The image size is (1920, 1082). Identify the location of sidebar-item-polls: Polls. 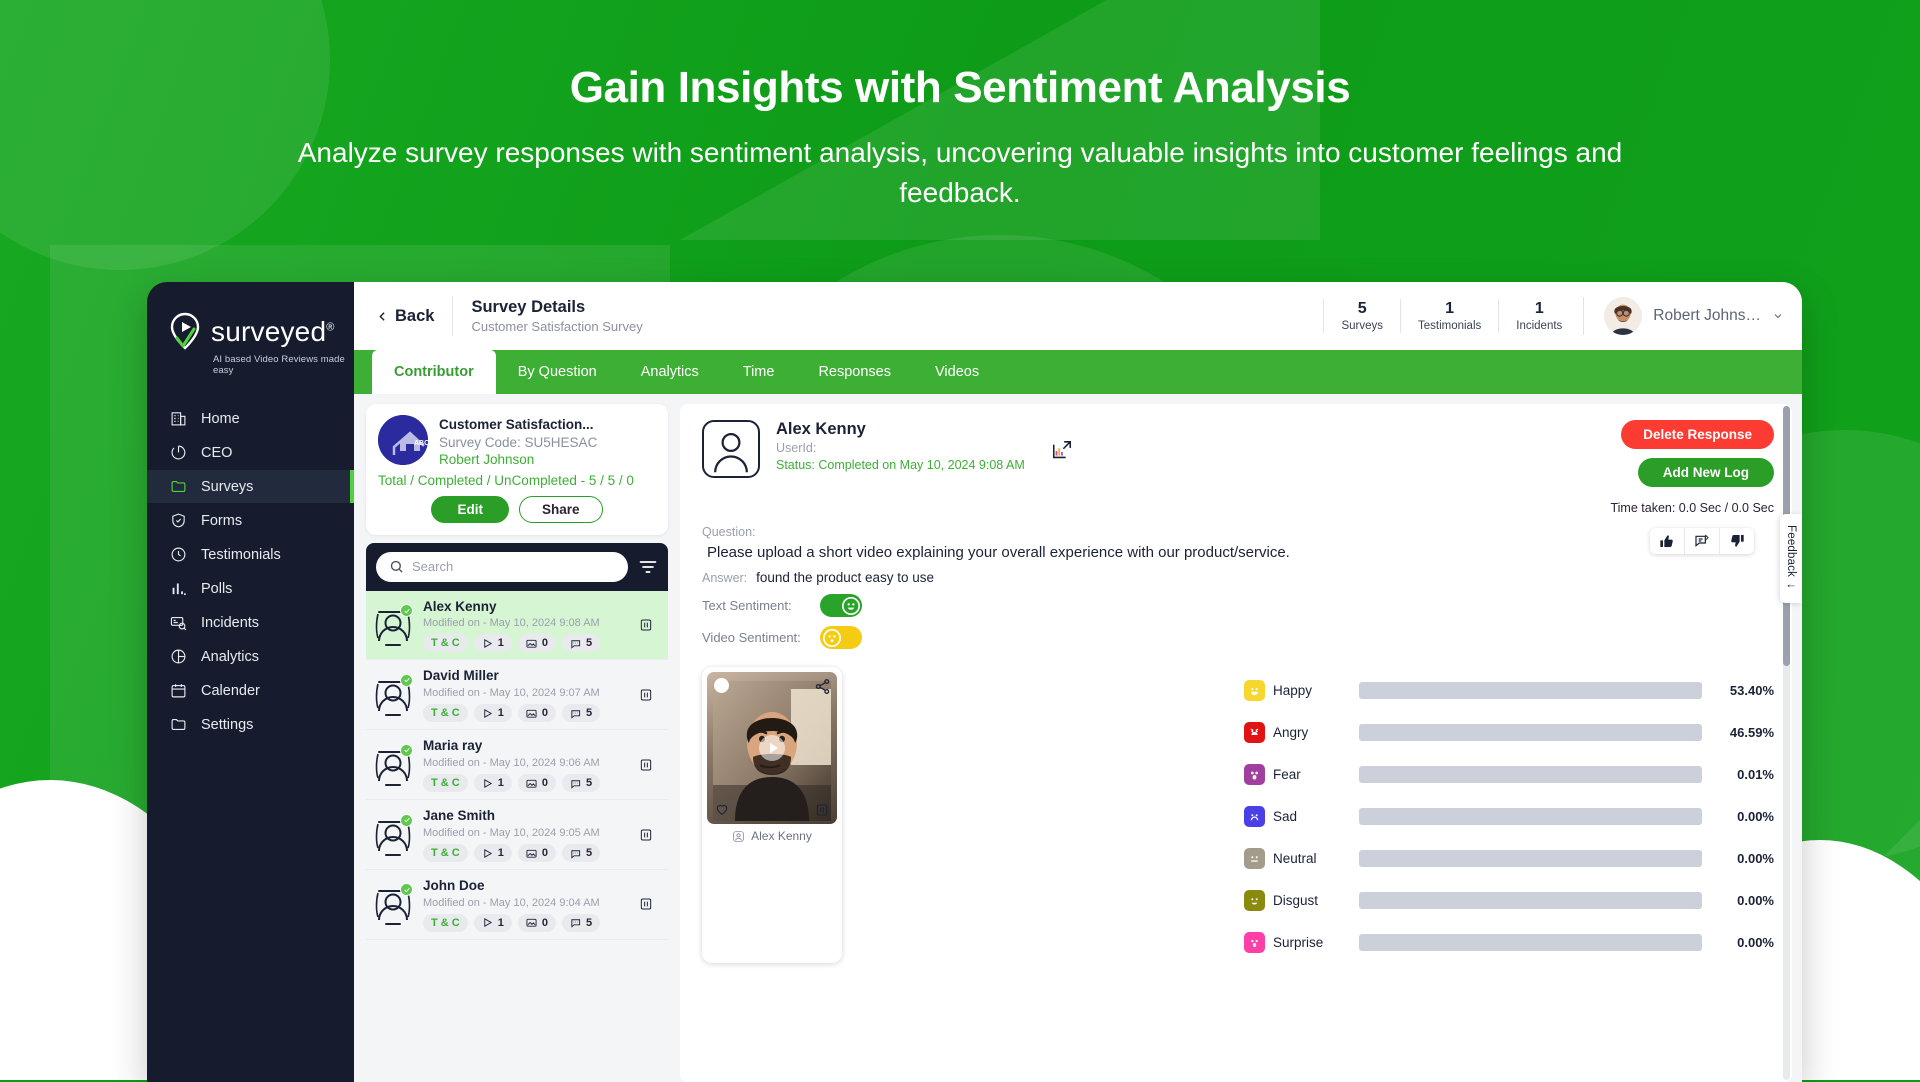
(250, 588).